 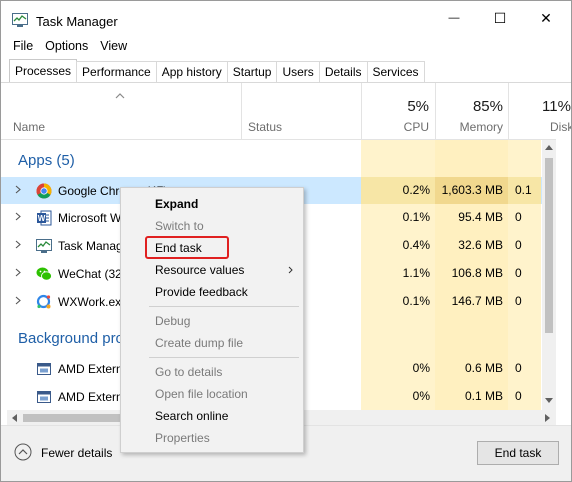 I want to click on close-button: ✕, so click(x=546, y=18).